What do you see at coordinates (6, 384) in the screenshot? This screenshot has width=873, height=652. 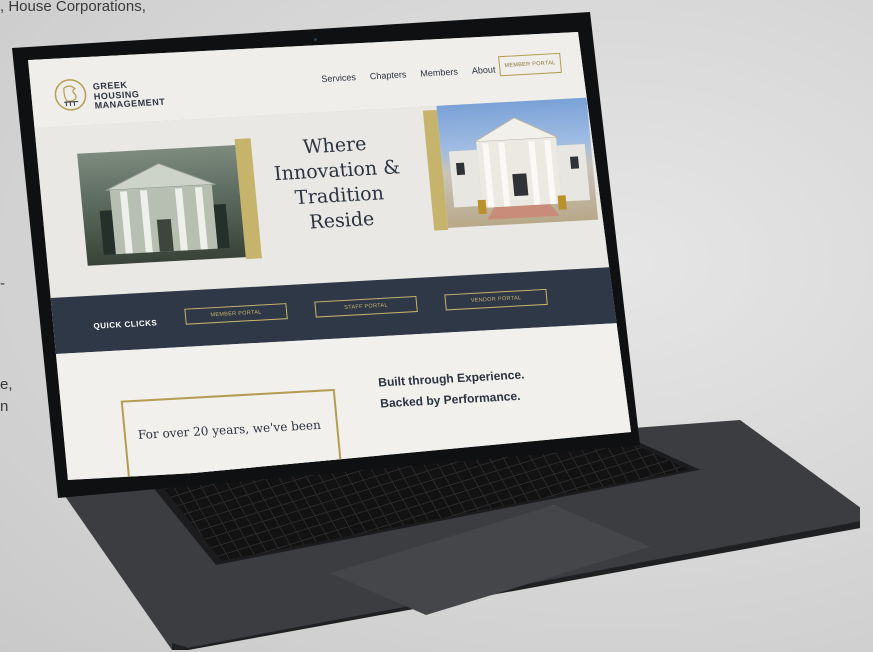 I see `background-copy-line: e,` at bounding box center [6, 384].